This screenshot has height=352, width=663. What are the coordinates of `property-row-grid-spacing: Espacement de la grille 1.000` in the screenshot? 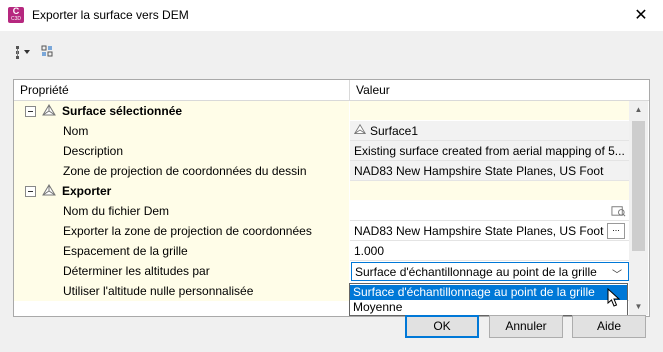 It's located at (321, 251).